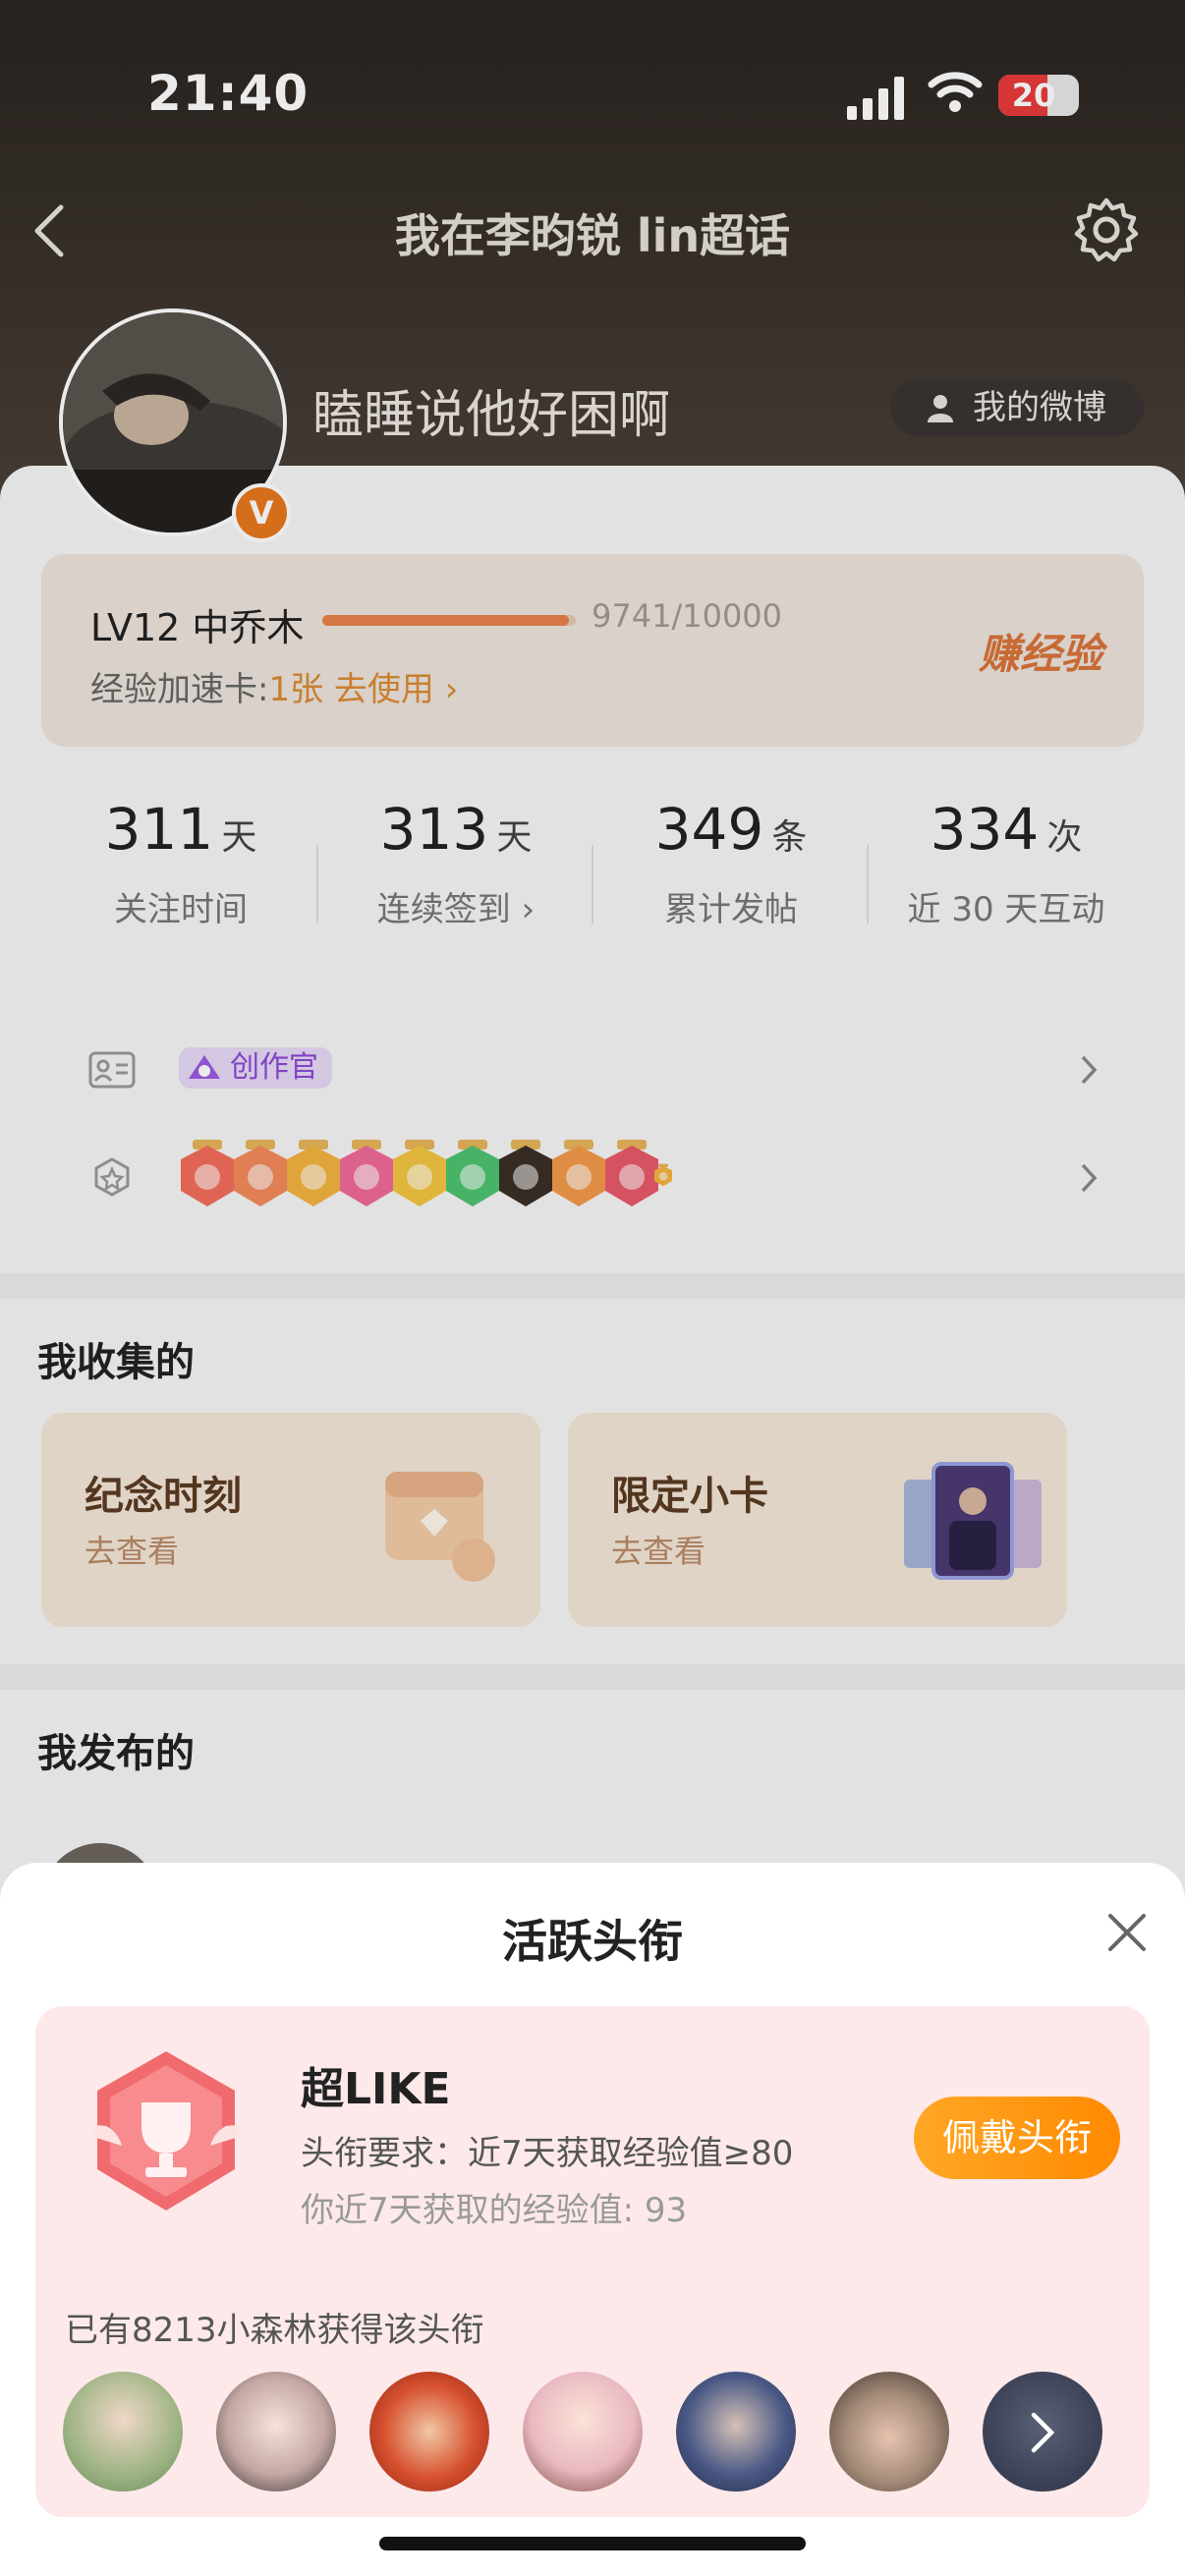  I want to click on wear-title-button: 佩戴头衔, so click(1017, 2138).